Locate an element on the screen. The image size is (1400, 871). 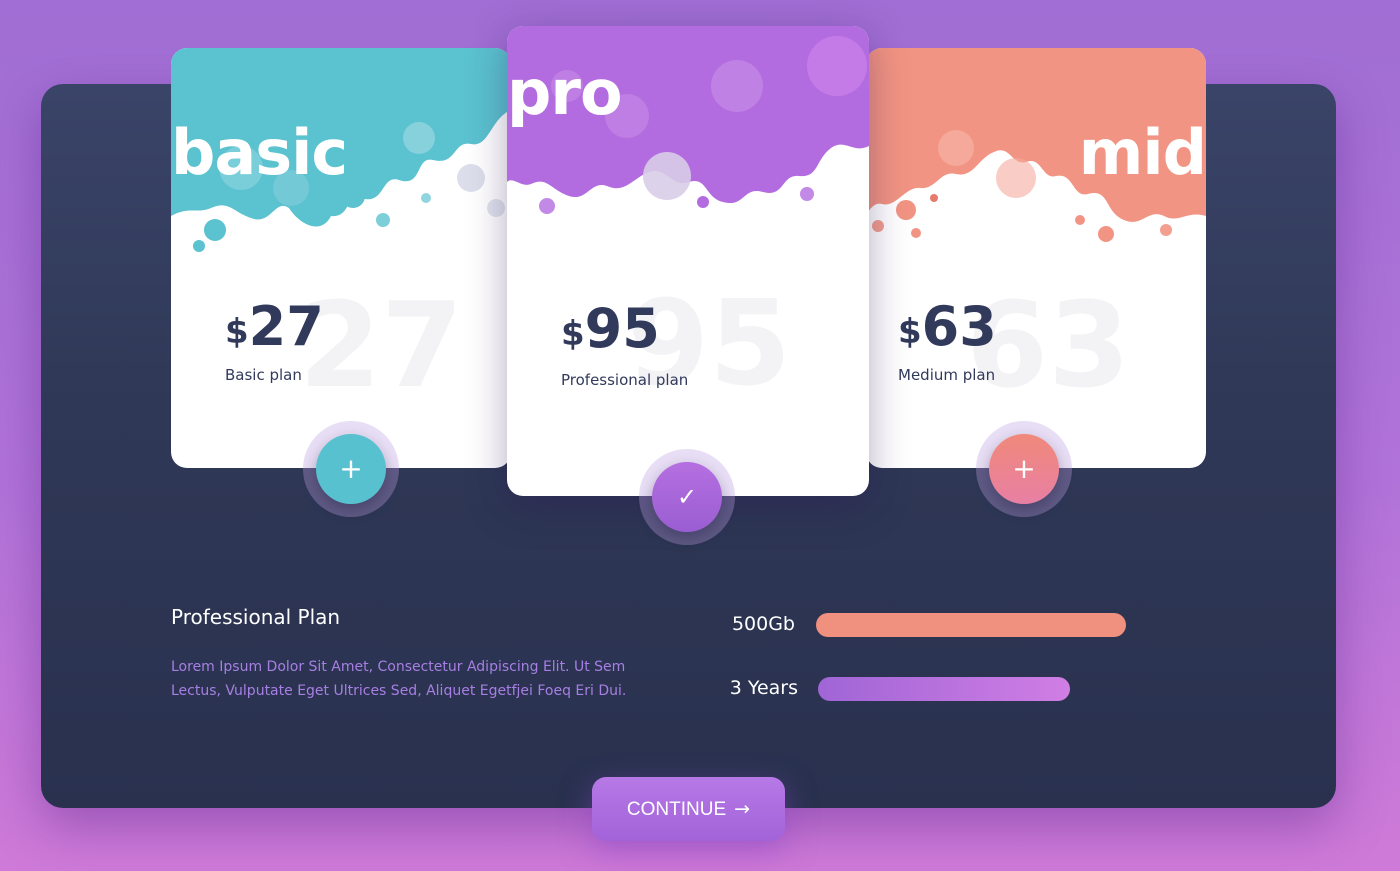
plan-word-mid: mid is located at coordinates (1142, 152).